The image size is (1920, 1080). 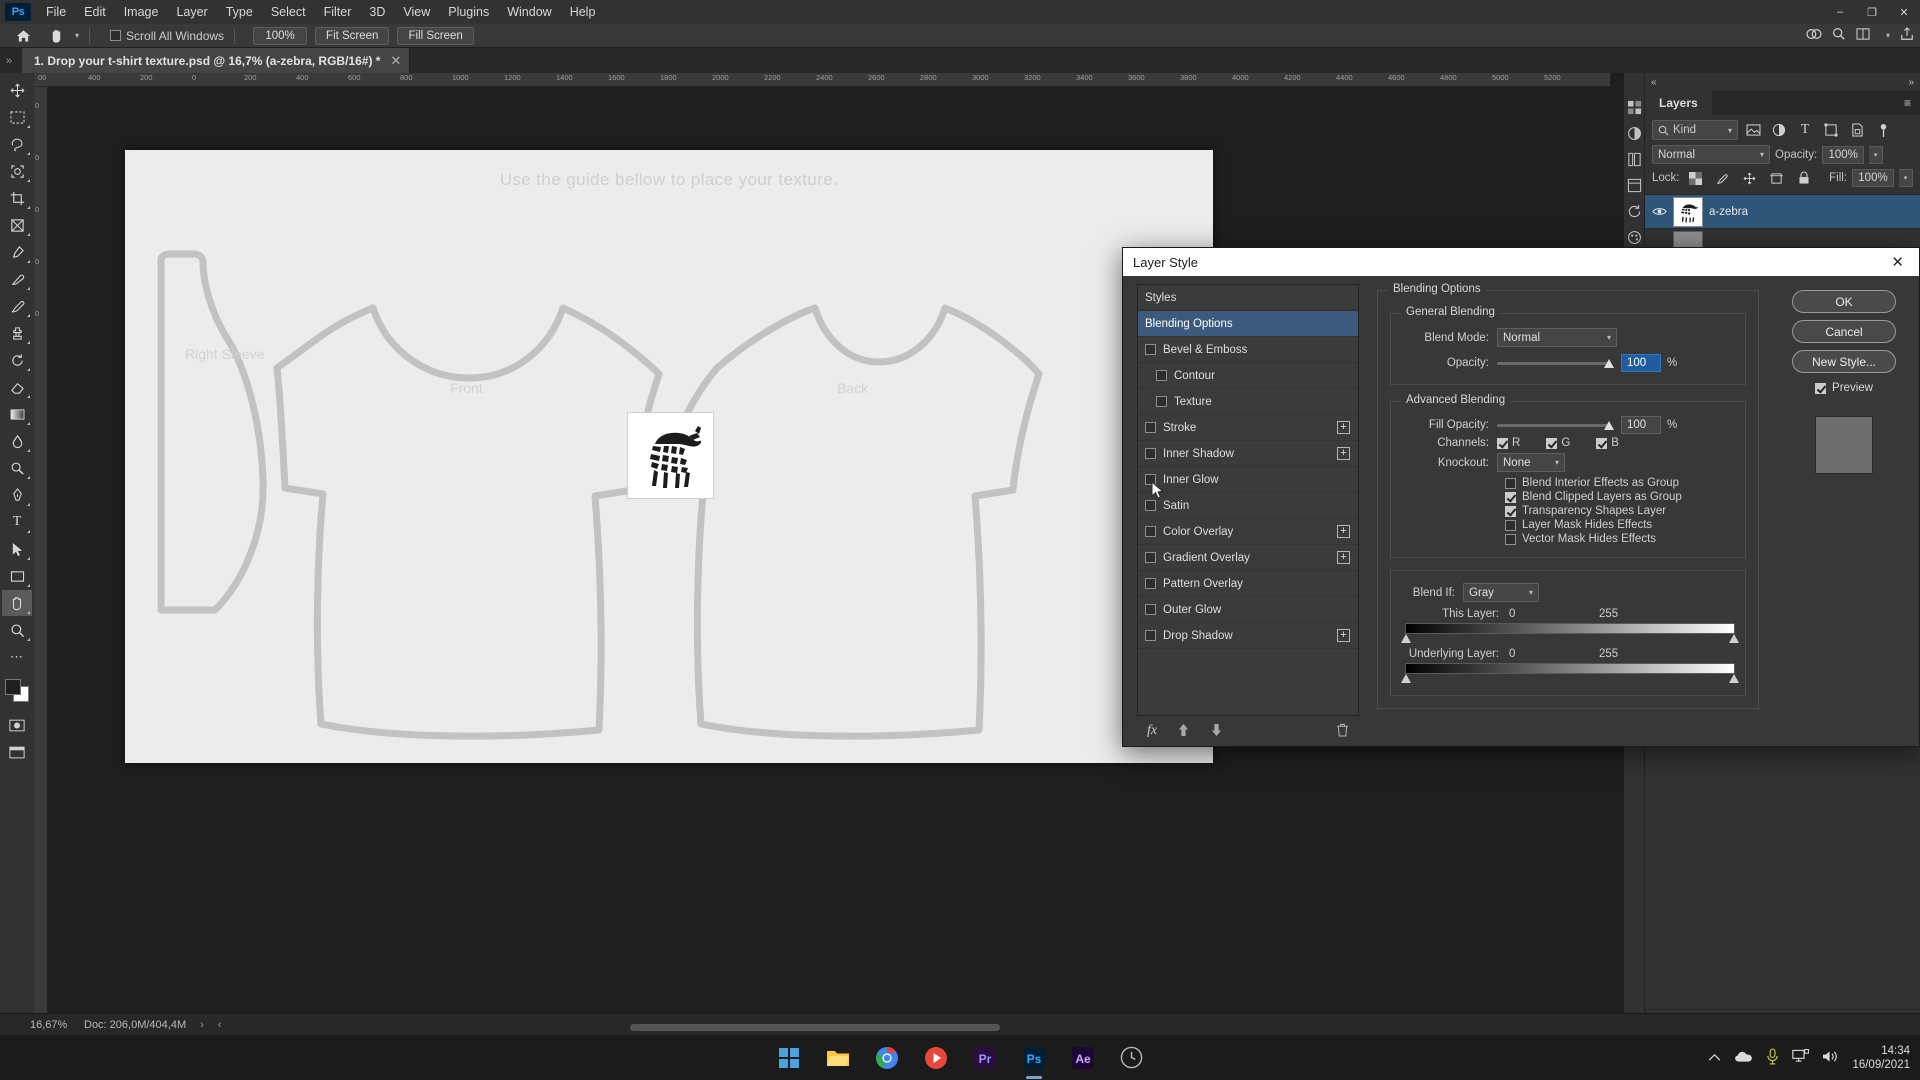 I want to click on tool-brush, so click(x=17, y=306).